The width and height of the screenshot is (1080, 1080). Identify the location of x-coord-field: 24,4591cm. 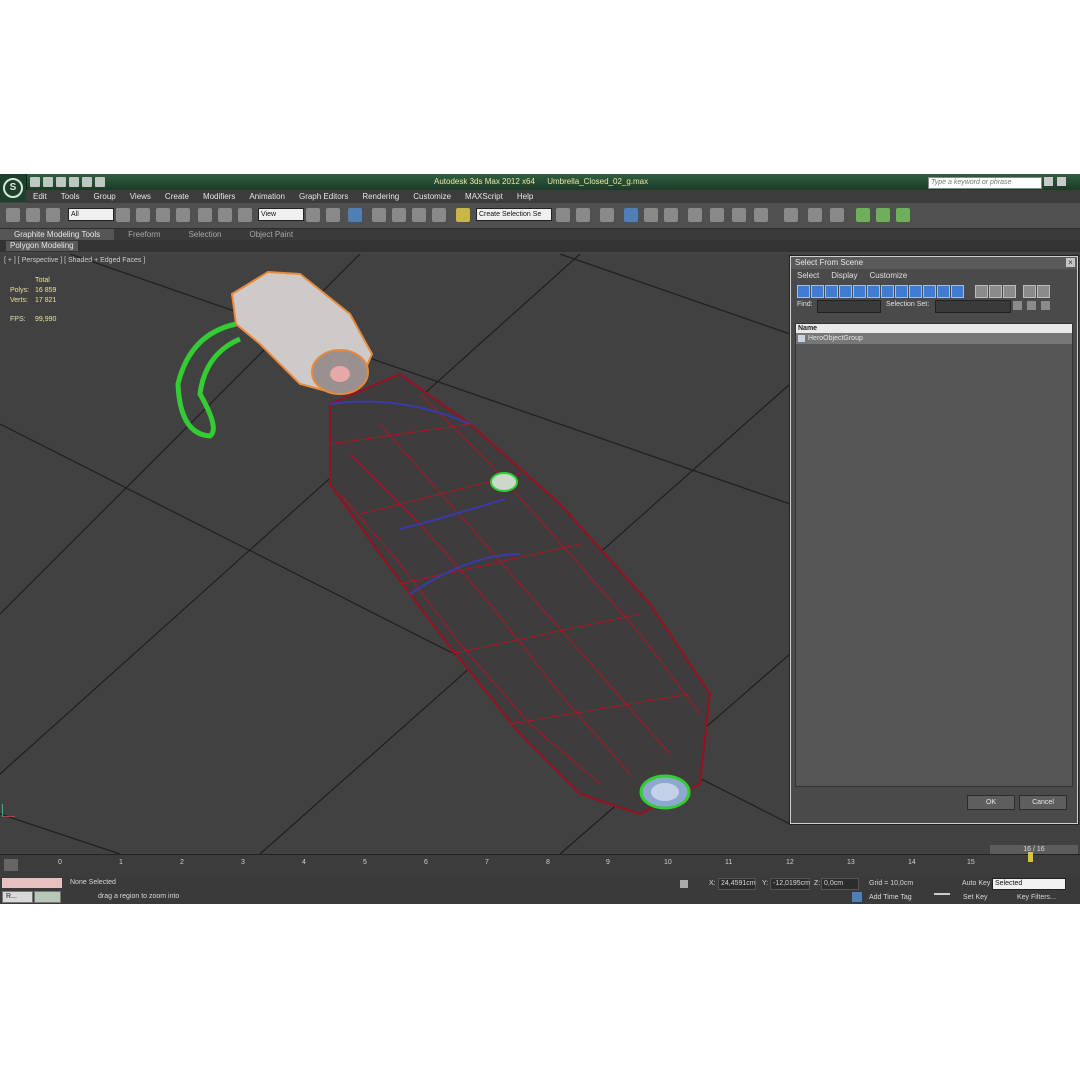
(737, 884).